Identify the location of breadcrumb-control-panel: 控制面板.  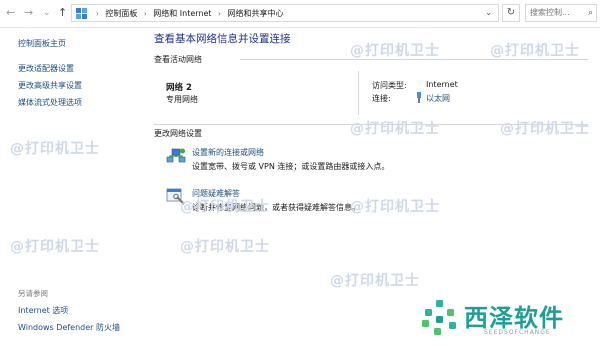
(121, 13).